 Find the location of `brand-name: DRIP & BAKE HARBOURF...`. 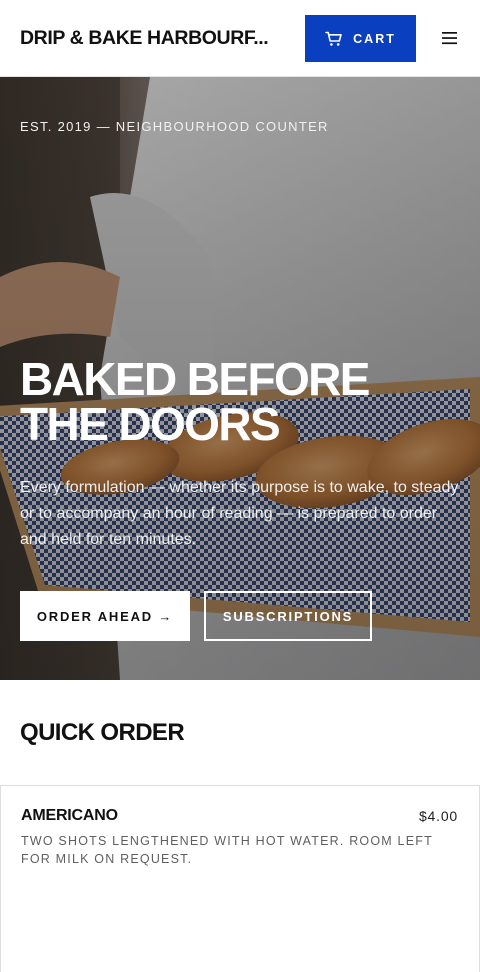

brand-name: DRIP & BAKE HARBOURF... is located at coordinates (151, 38).